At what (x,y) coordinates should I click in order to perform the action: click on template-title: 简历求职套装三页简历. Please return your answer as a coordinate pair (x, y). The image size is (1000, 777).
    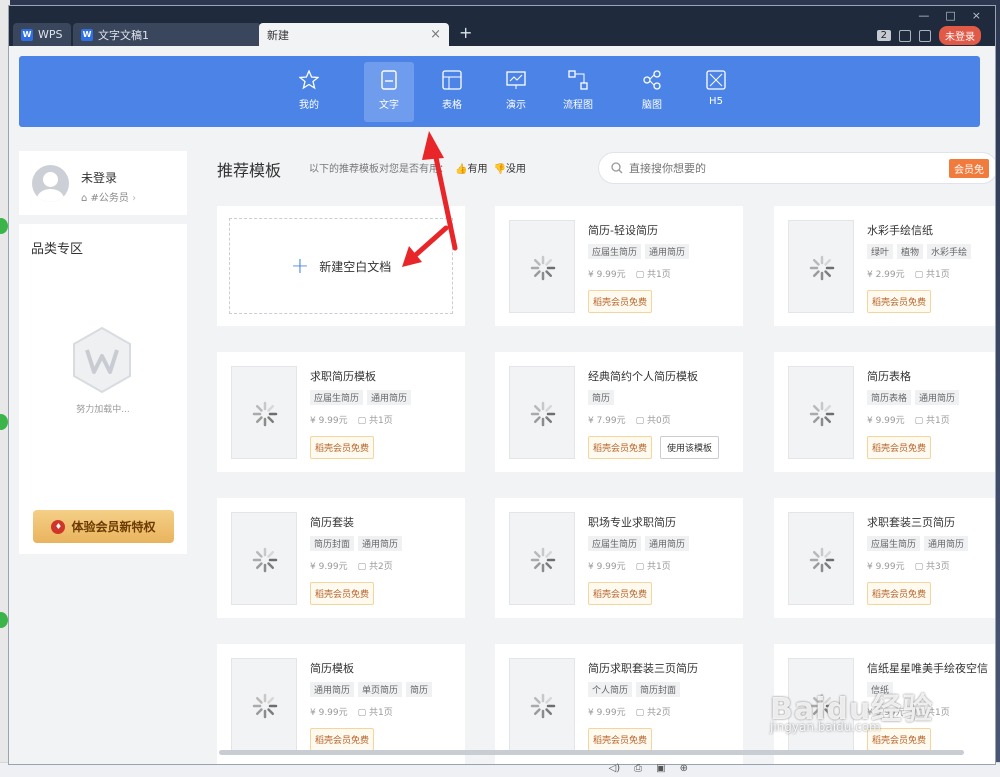
    Looking at the image, I should click on (643, 668).